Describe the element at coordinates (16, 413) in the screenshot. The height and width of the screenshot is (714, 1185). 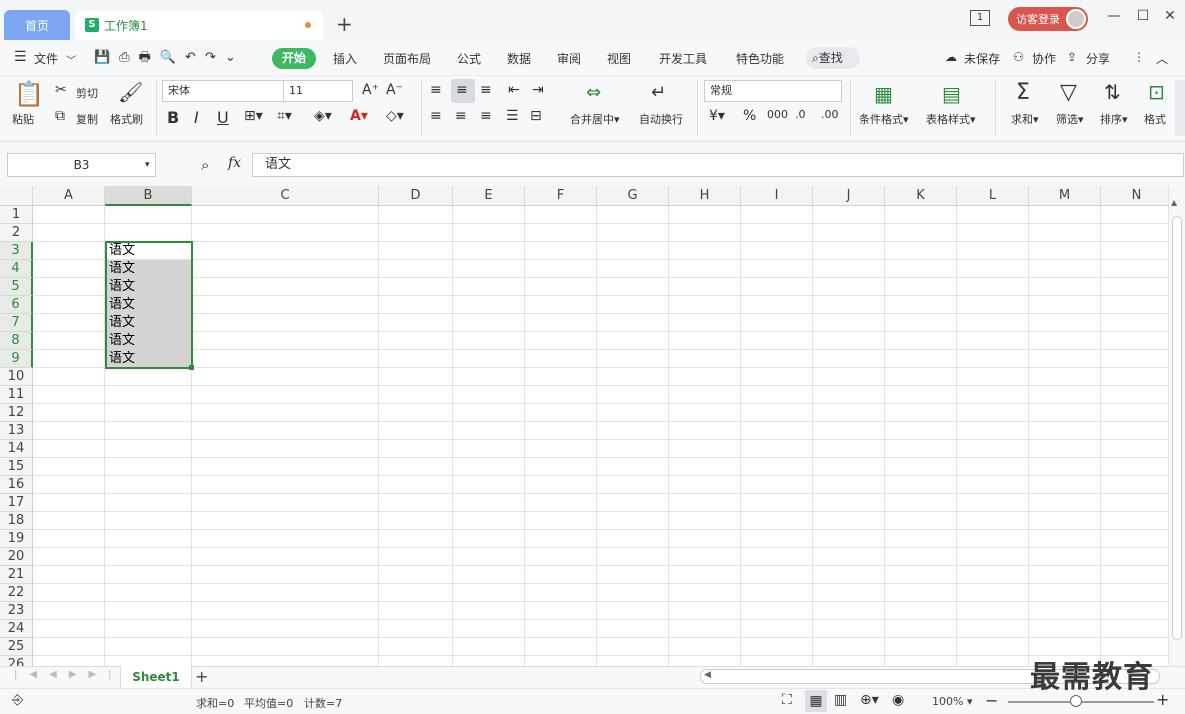
I see `row-header-12: 12` at that location.